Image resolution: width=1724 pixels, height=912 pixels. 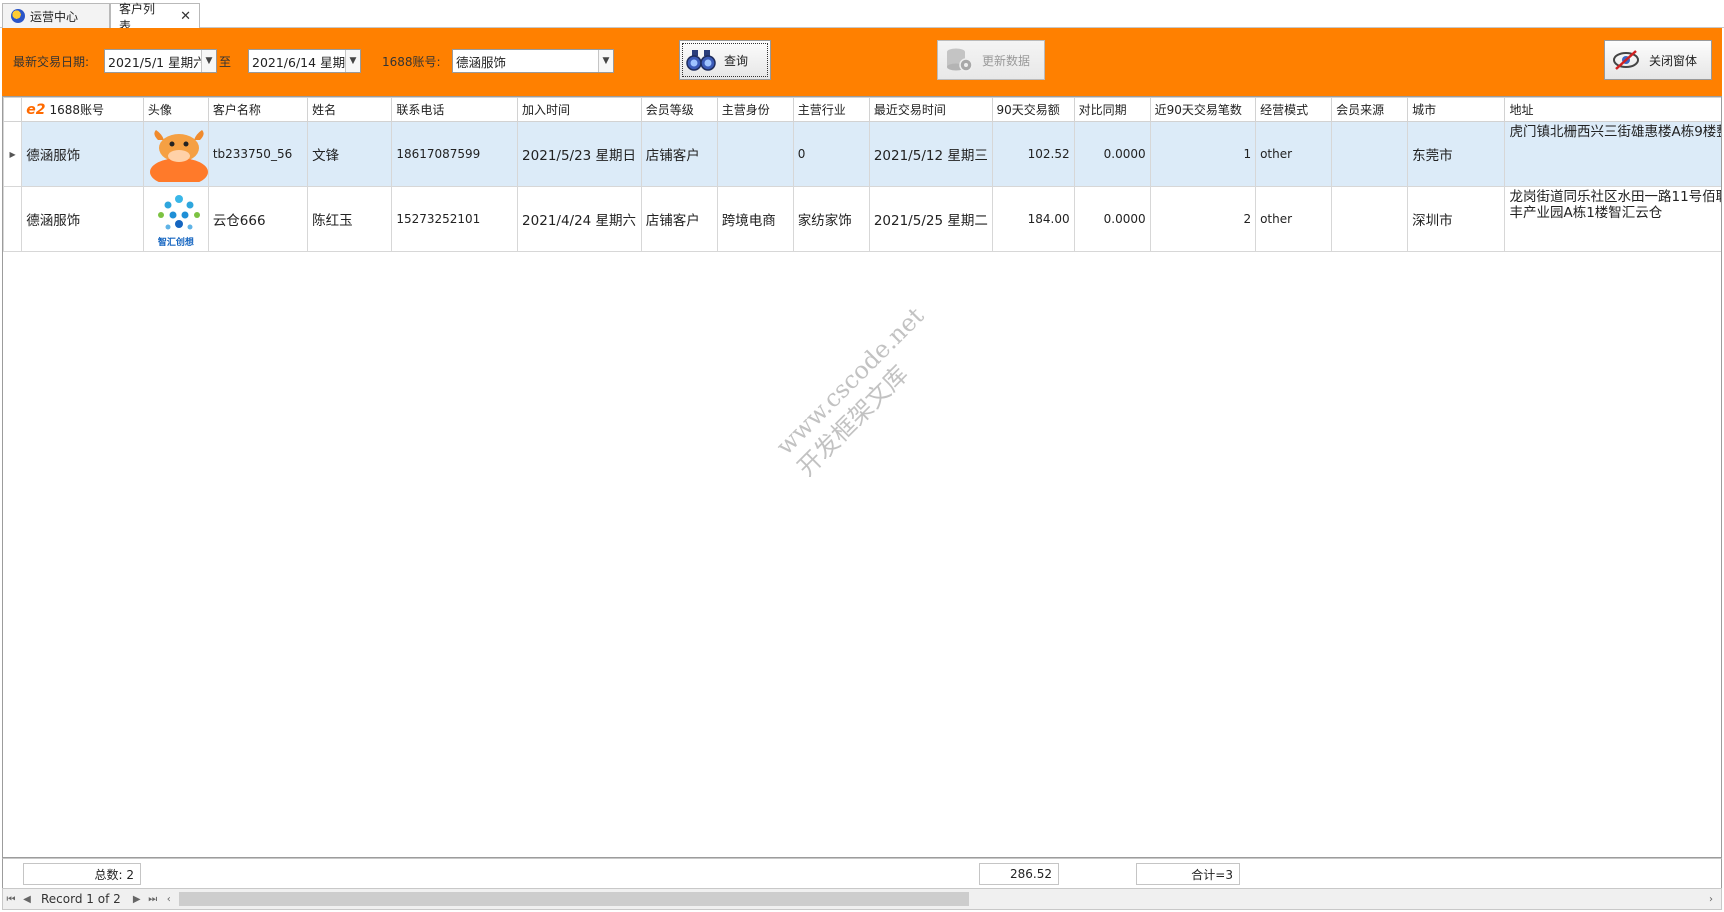 I want to click on col-header: 城市, so click(x=1456, y=109).